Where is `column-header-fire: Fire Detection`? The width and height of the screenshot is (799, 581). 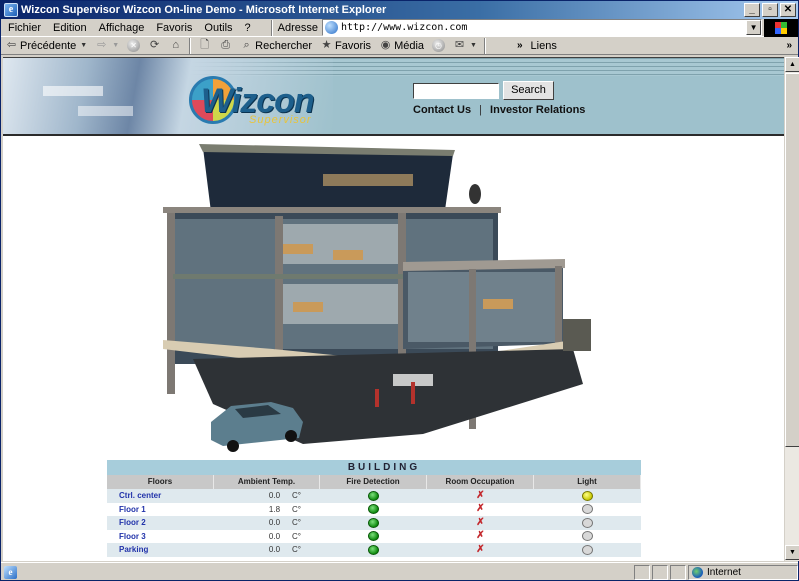 column-header-fire: Fire Detection is located at coordinates (373, 482).